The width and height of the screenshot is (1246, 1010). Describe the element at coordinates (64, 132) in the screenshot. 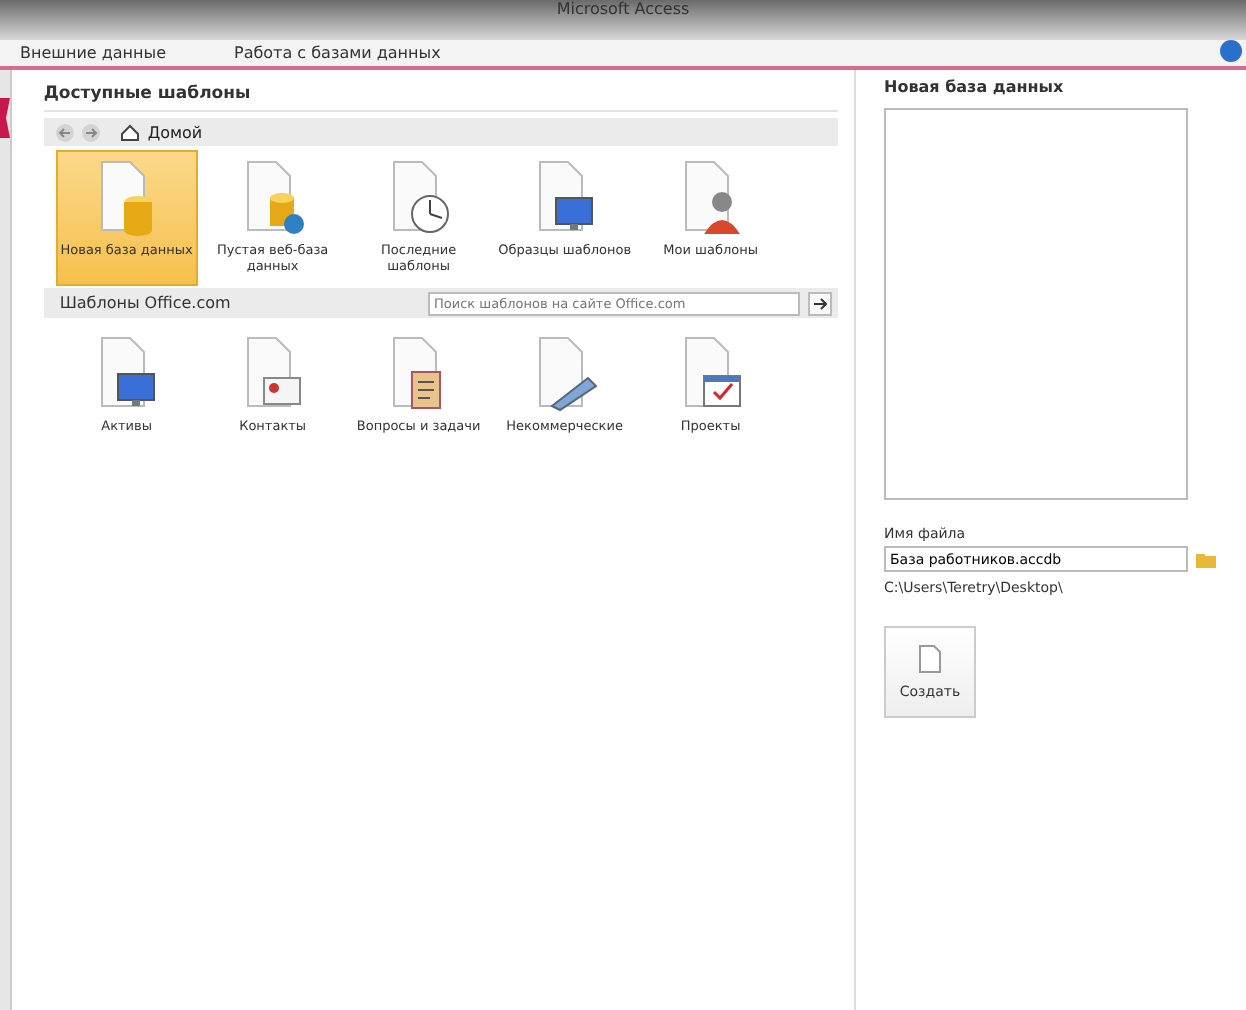

I see `back-icon` at that location.